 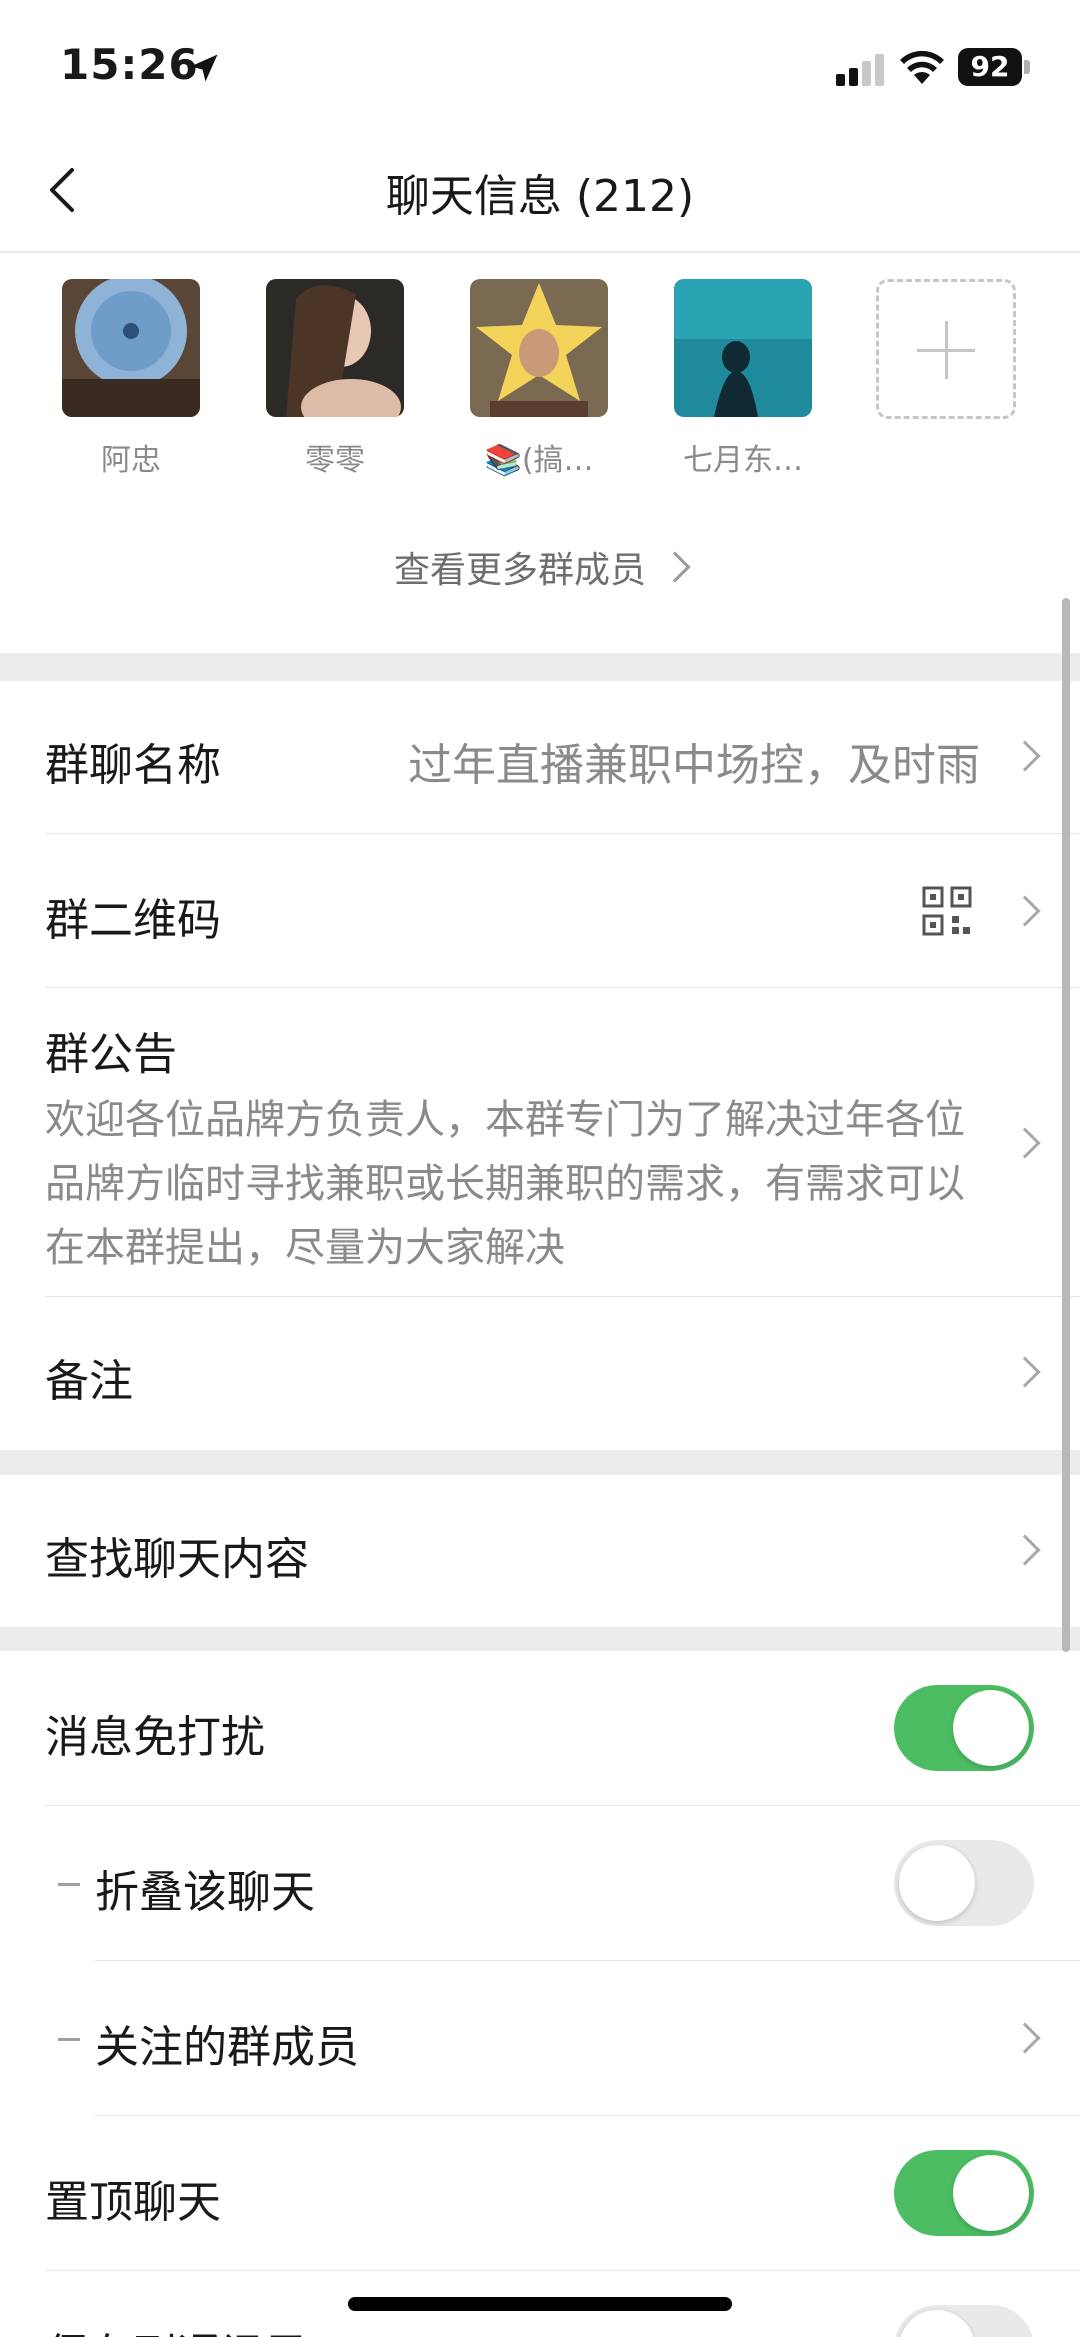 I want to click on pin-chat-toggle, so click(x=964, y=2193).